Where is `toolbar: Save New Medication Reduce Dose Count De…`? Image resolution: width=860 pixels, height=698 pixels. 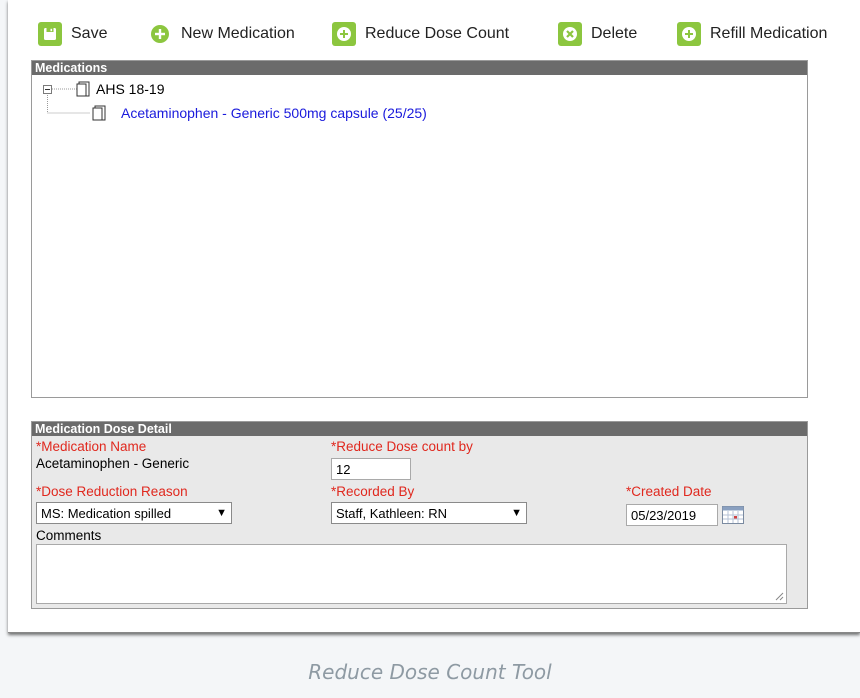 toolbar: Save New Medication Reduce Dose Count De… is located at coordinates (434, 30).